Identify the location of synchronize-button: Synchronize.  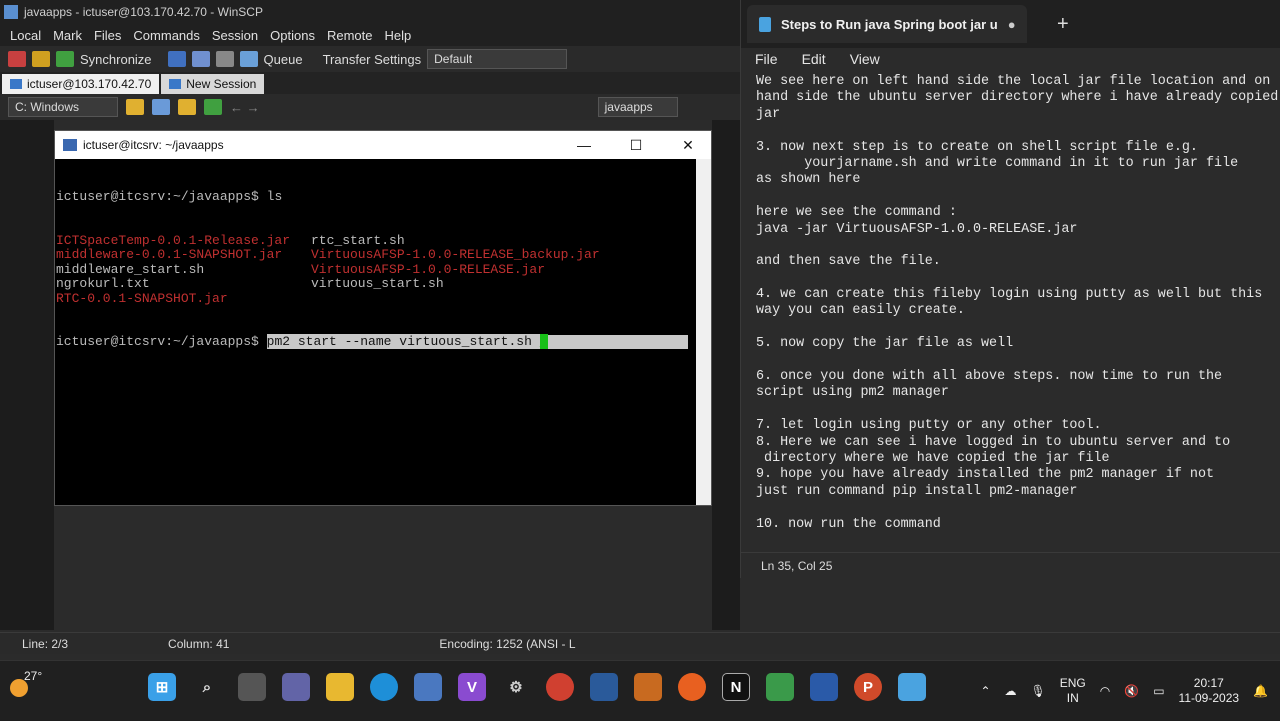
(116, 59).